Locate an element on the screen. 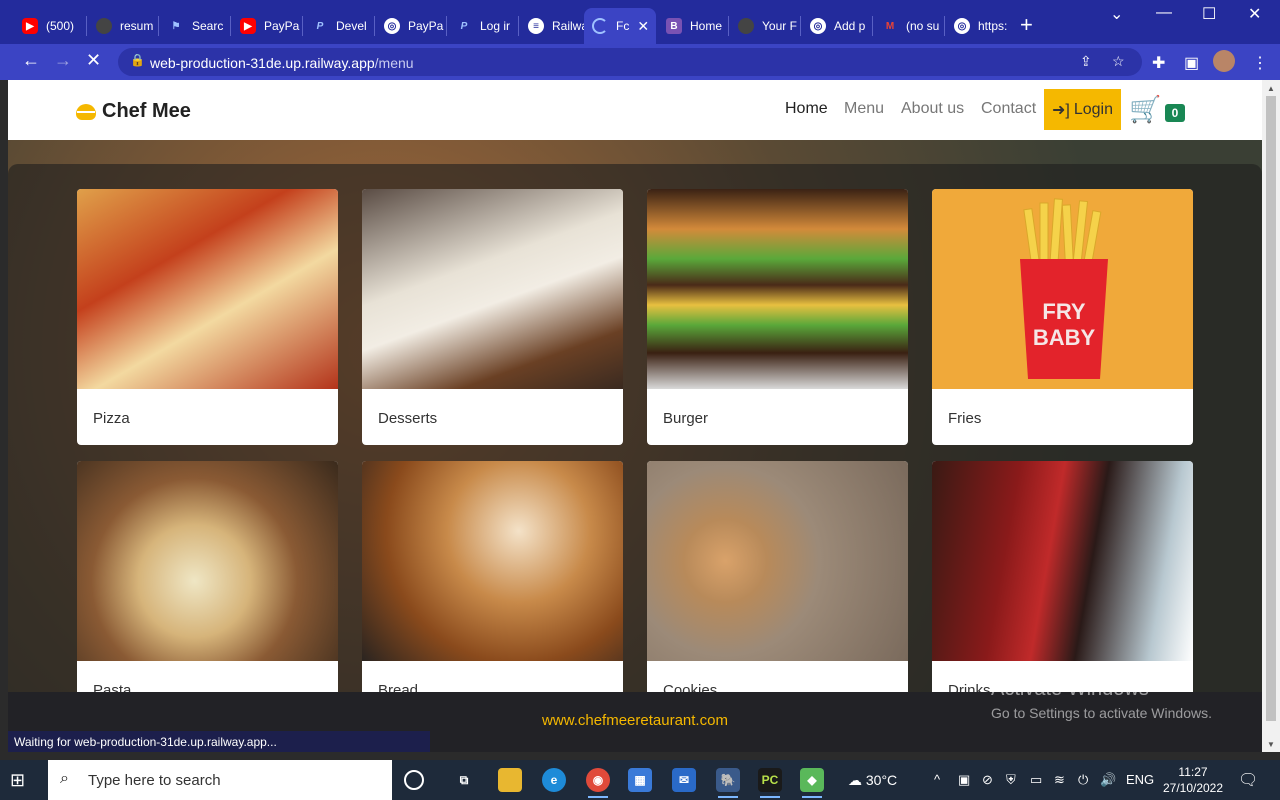 The height and width of the screenshot is (800, 1280). browser-tab: resum is located at coordinates (123, 26).